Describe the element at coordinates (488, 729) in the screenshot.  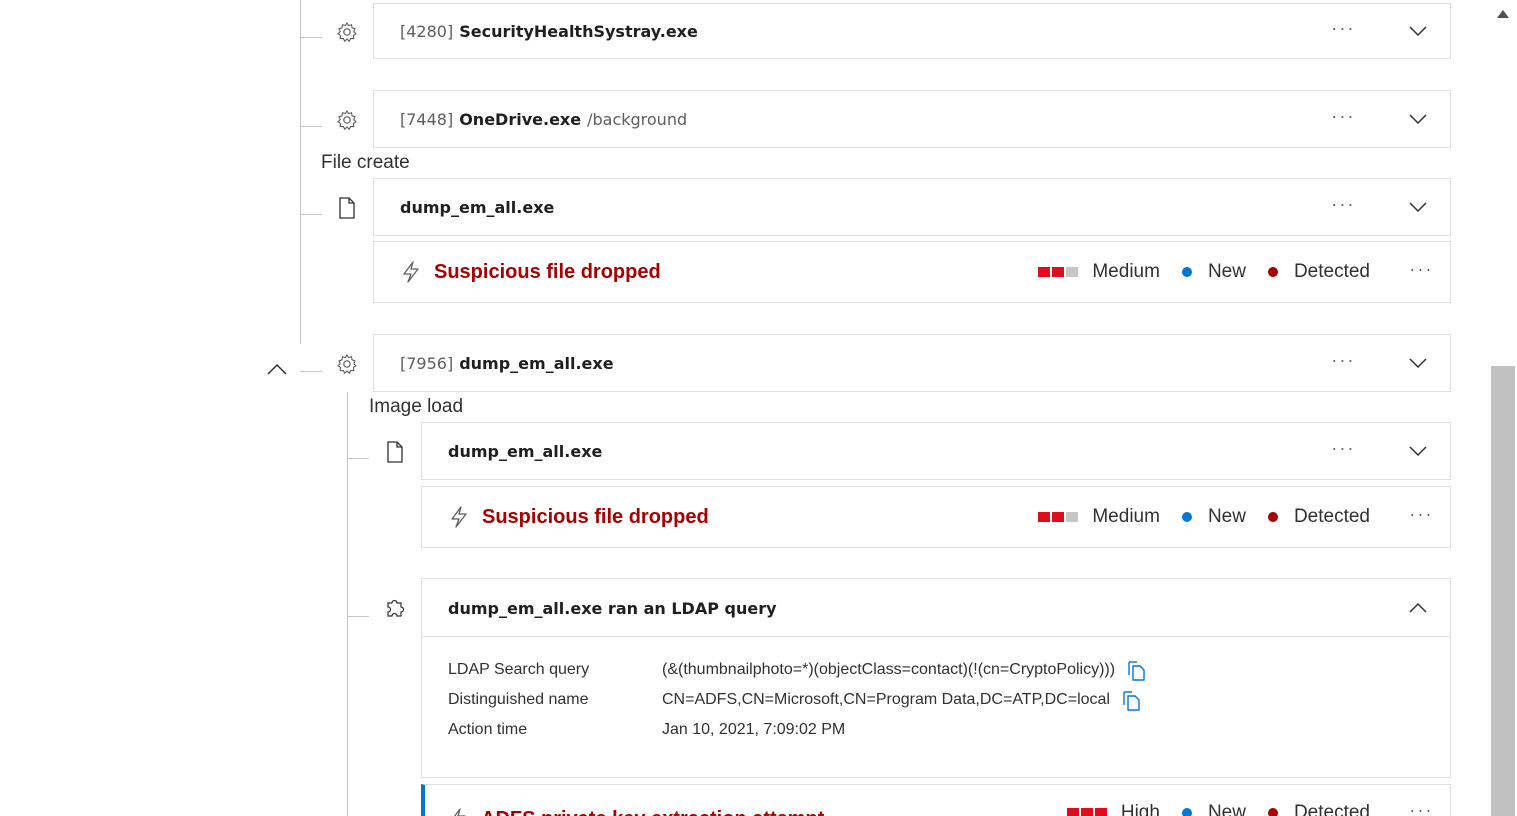
I see `detail-key: Action time` at that location.